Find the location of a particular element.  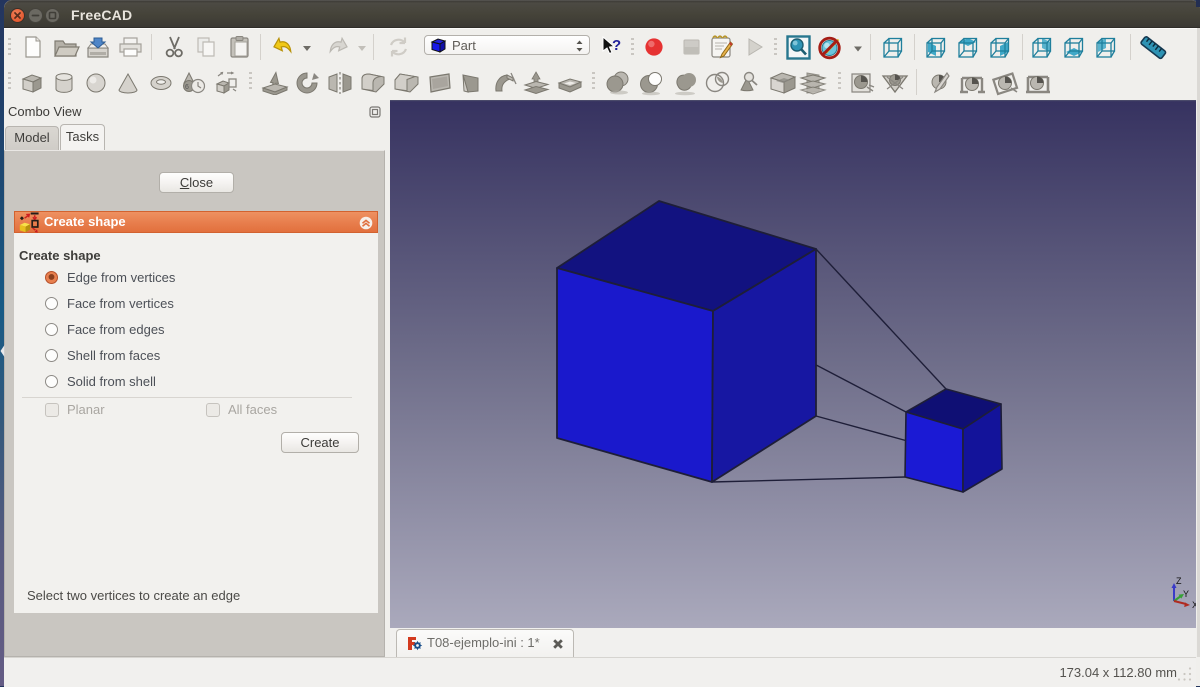

svg-text: 6 is located at coordinates (187, 87).